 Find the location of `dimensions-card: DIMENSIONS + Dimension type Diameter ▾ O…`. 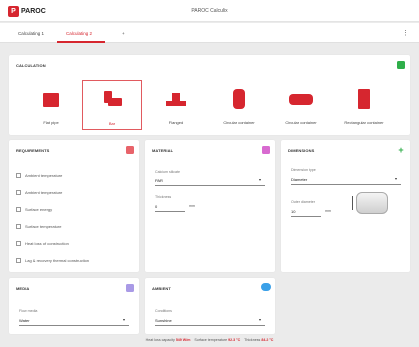

dimensions-card: DIMENSIONS + Dimension type Diameter ▾ O… is located at coordinates (345, 206).